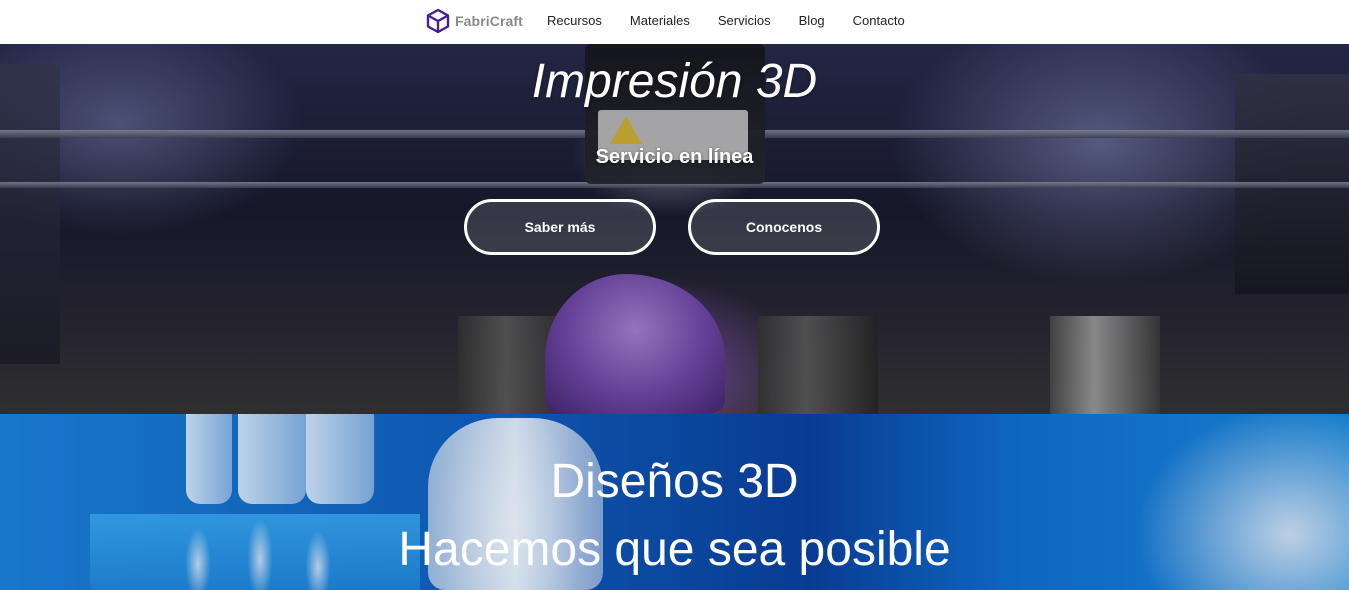 The image size is (1349, 590). I want to click on nav-item-servicios: Servicios, so click(744, 20).